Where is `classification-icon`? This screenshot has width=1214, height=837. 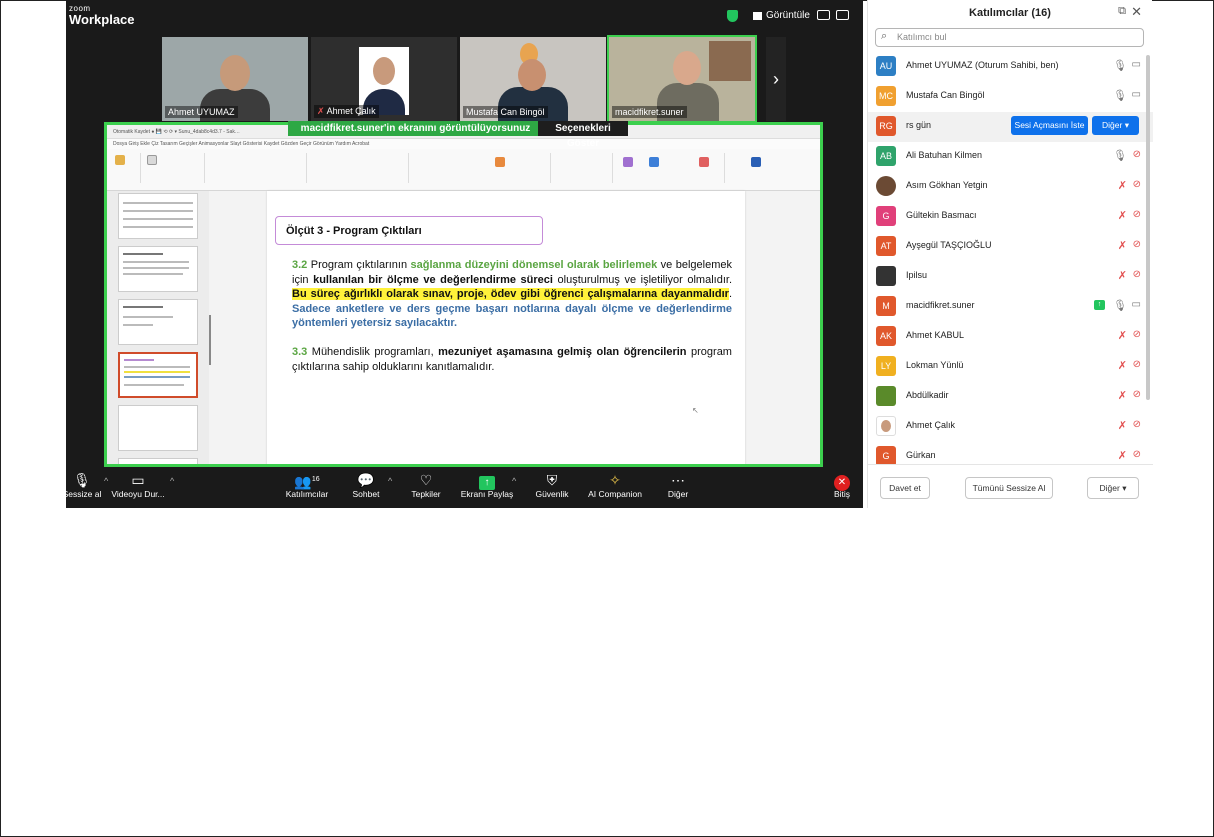 classification-icon is located at coordinates (756, 162).